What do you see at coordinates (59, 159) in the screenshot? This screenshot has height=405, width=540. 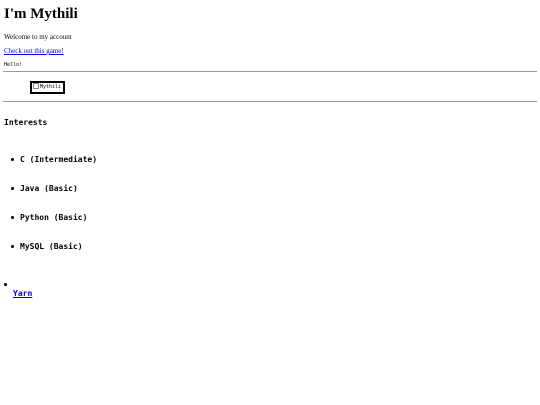 I see `interest-label: C (Intermediate)` at bounding box center [59, 159].